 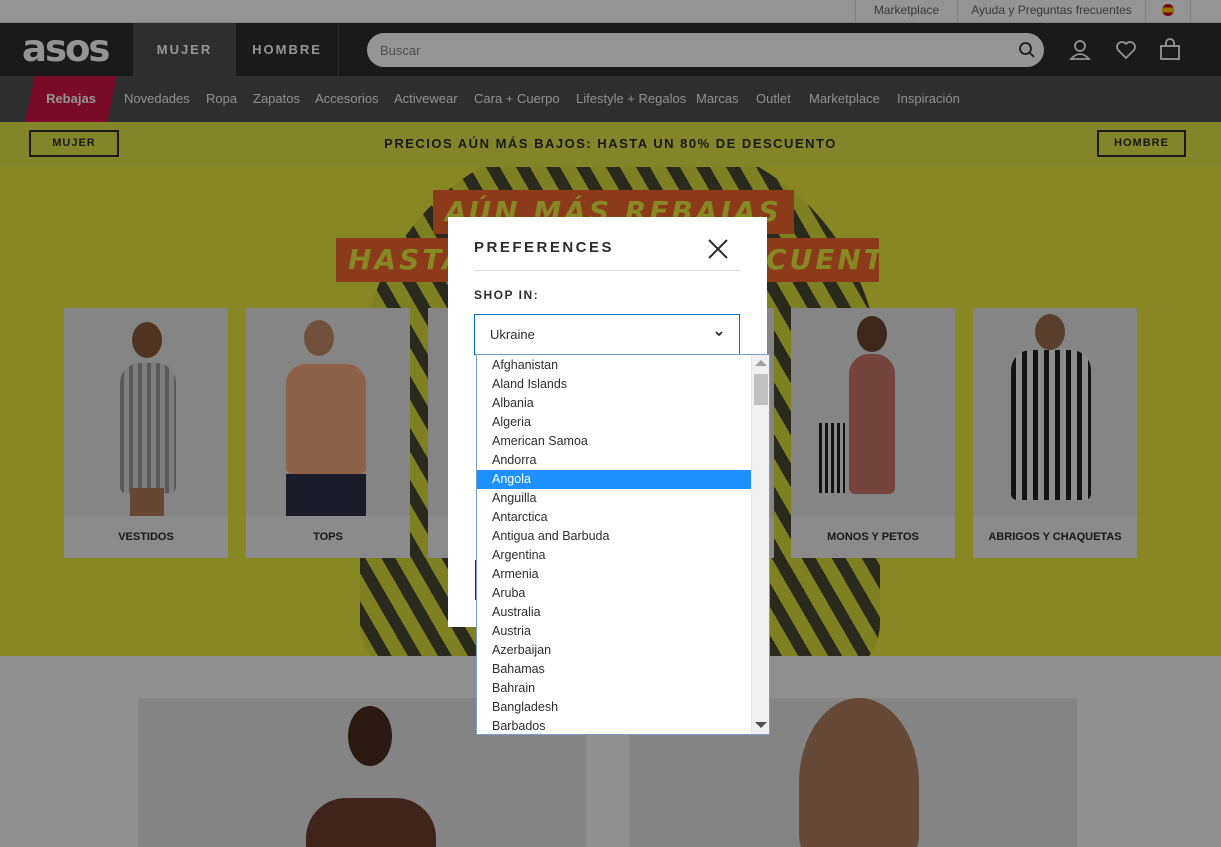 What do you see at coordinates (614, 725) in the screenshot?
I see `country-option: Barbados` at bounding box center [614, 725].